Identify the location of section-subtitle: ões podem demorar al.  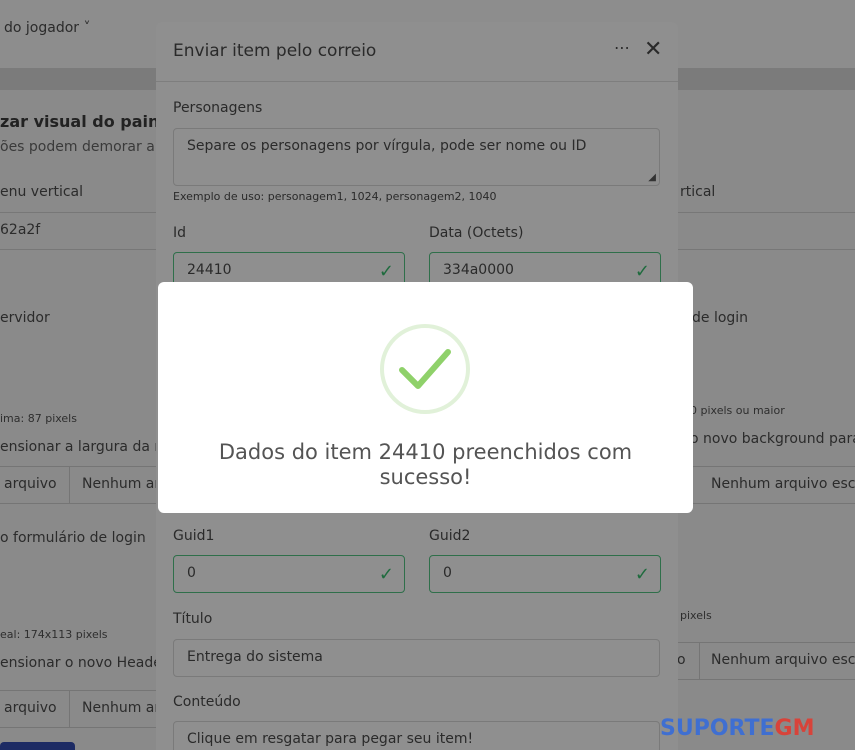
(79, 147).